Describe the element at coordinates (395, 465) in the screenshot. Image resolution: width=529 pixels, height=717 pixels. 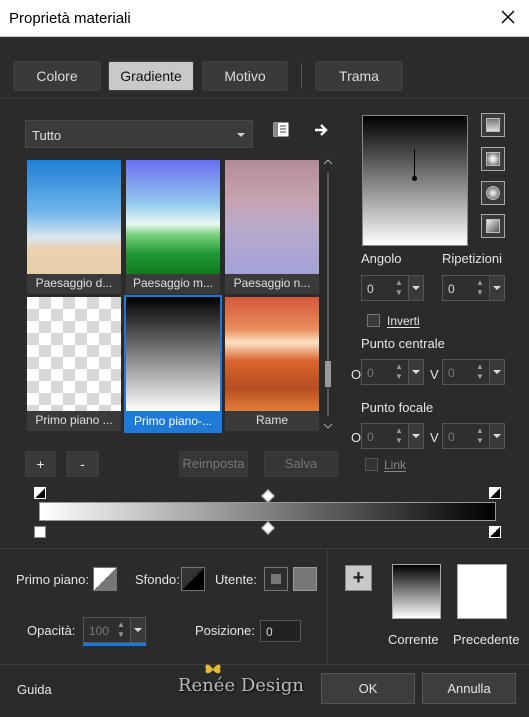
I see `link-label: Link` at that location.